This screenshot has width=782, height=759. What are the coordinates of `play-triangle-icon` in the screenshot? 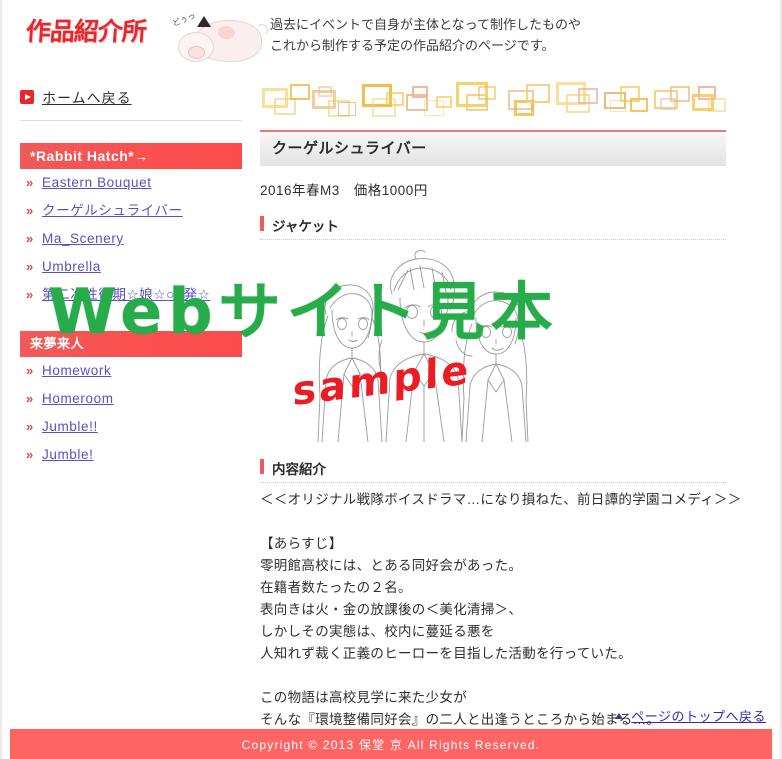 It's located at (27, 97).